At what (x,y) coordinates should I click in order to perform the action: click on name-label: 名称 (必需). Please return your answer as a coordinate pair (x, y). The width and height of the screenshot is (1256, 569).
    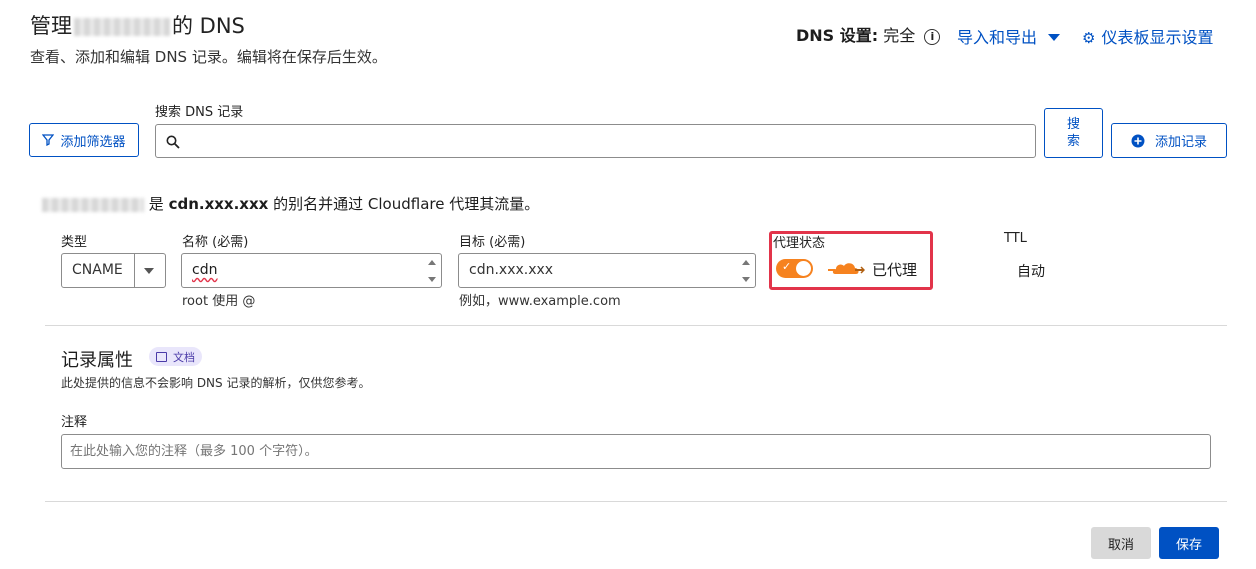
    Looking at the image, I should click on (215, 242).